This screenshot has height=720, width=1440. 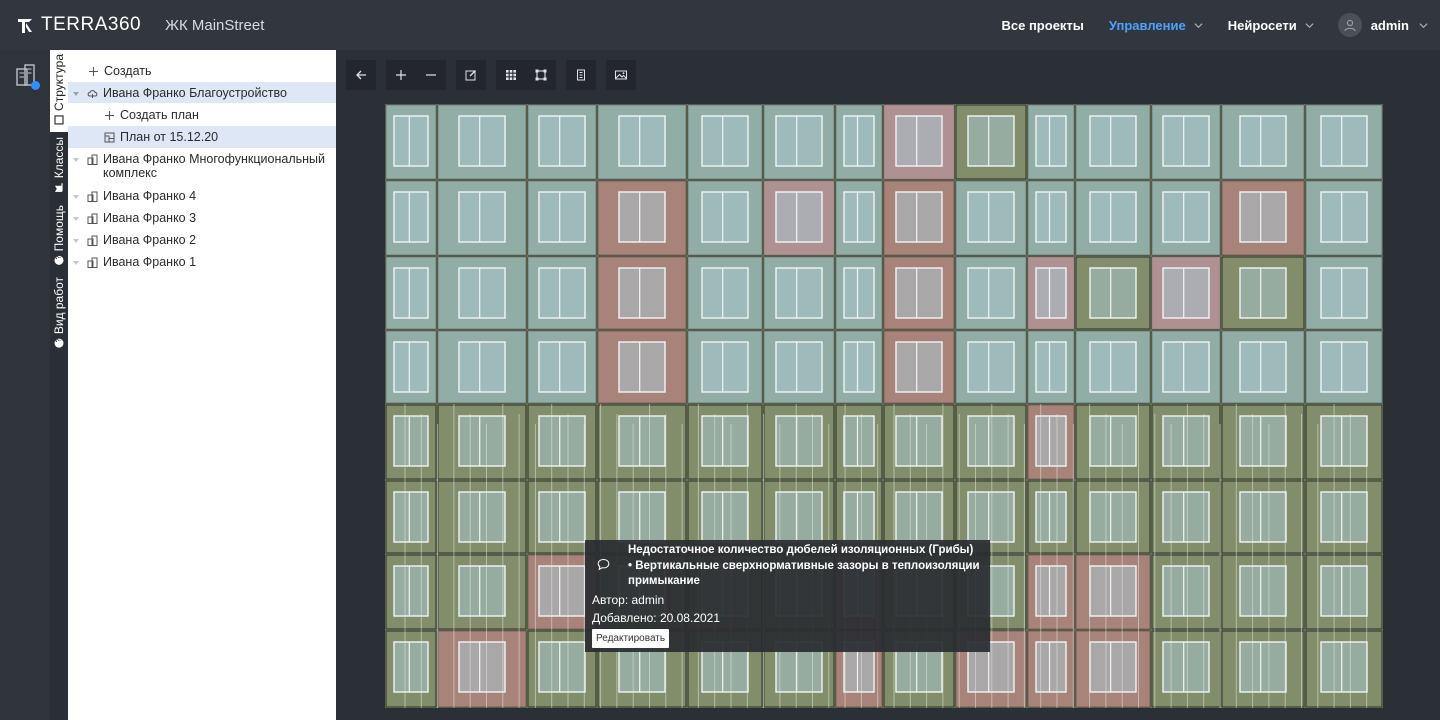 I want to click on toolbar-group-edit, so click(x=471, y=75).